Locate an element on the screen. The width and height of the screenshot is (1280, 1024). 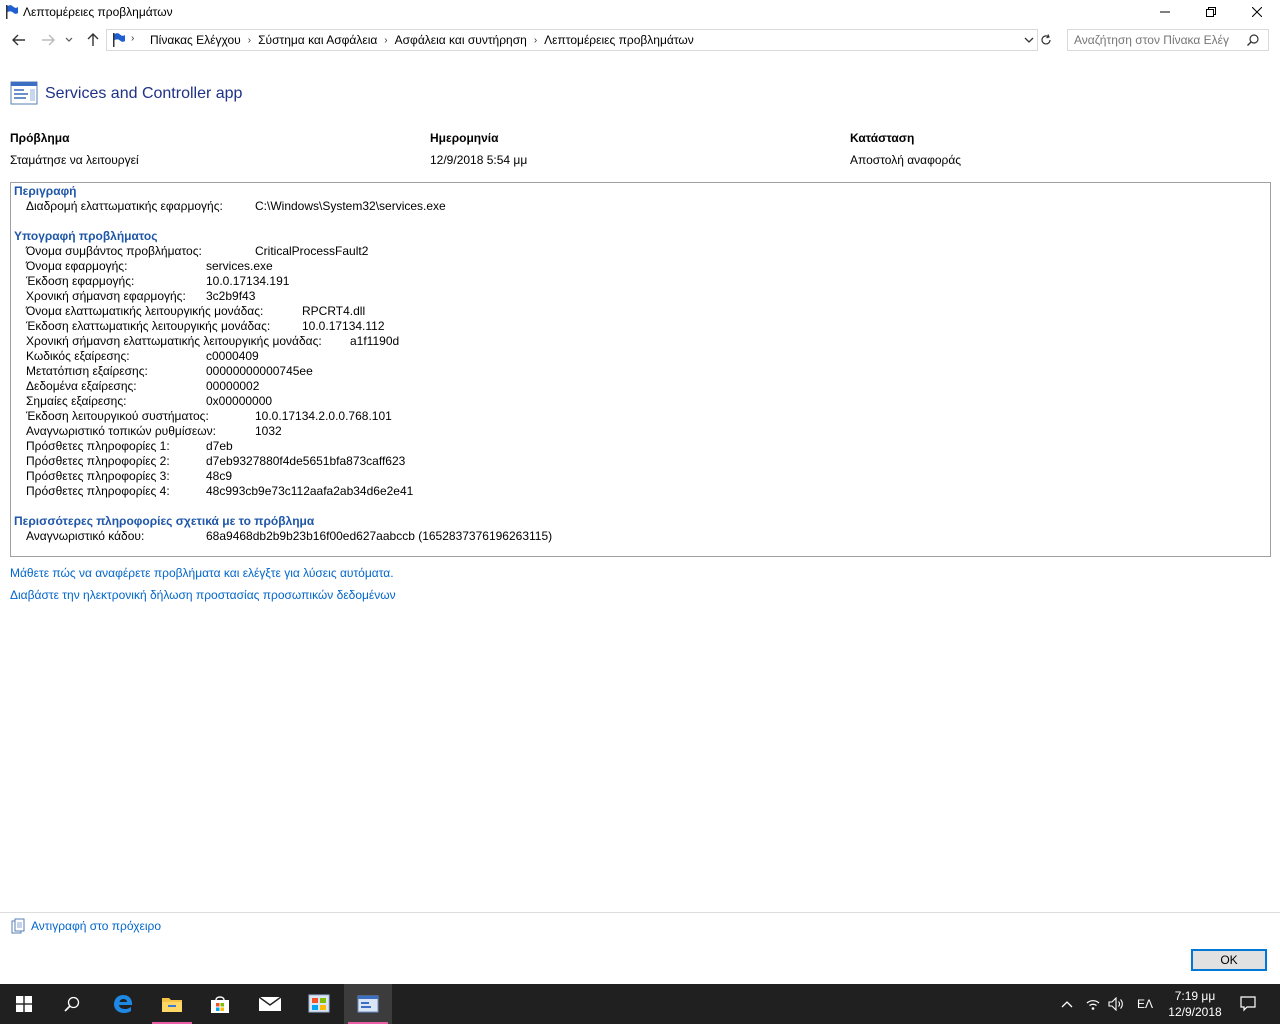
speaker-icon is located at coordinates (1115, 1004).